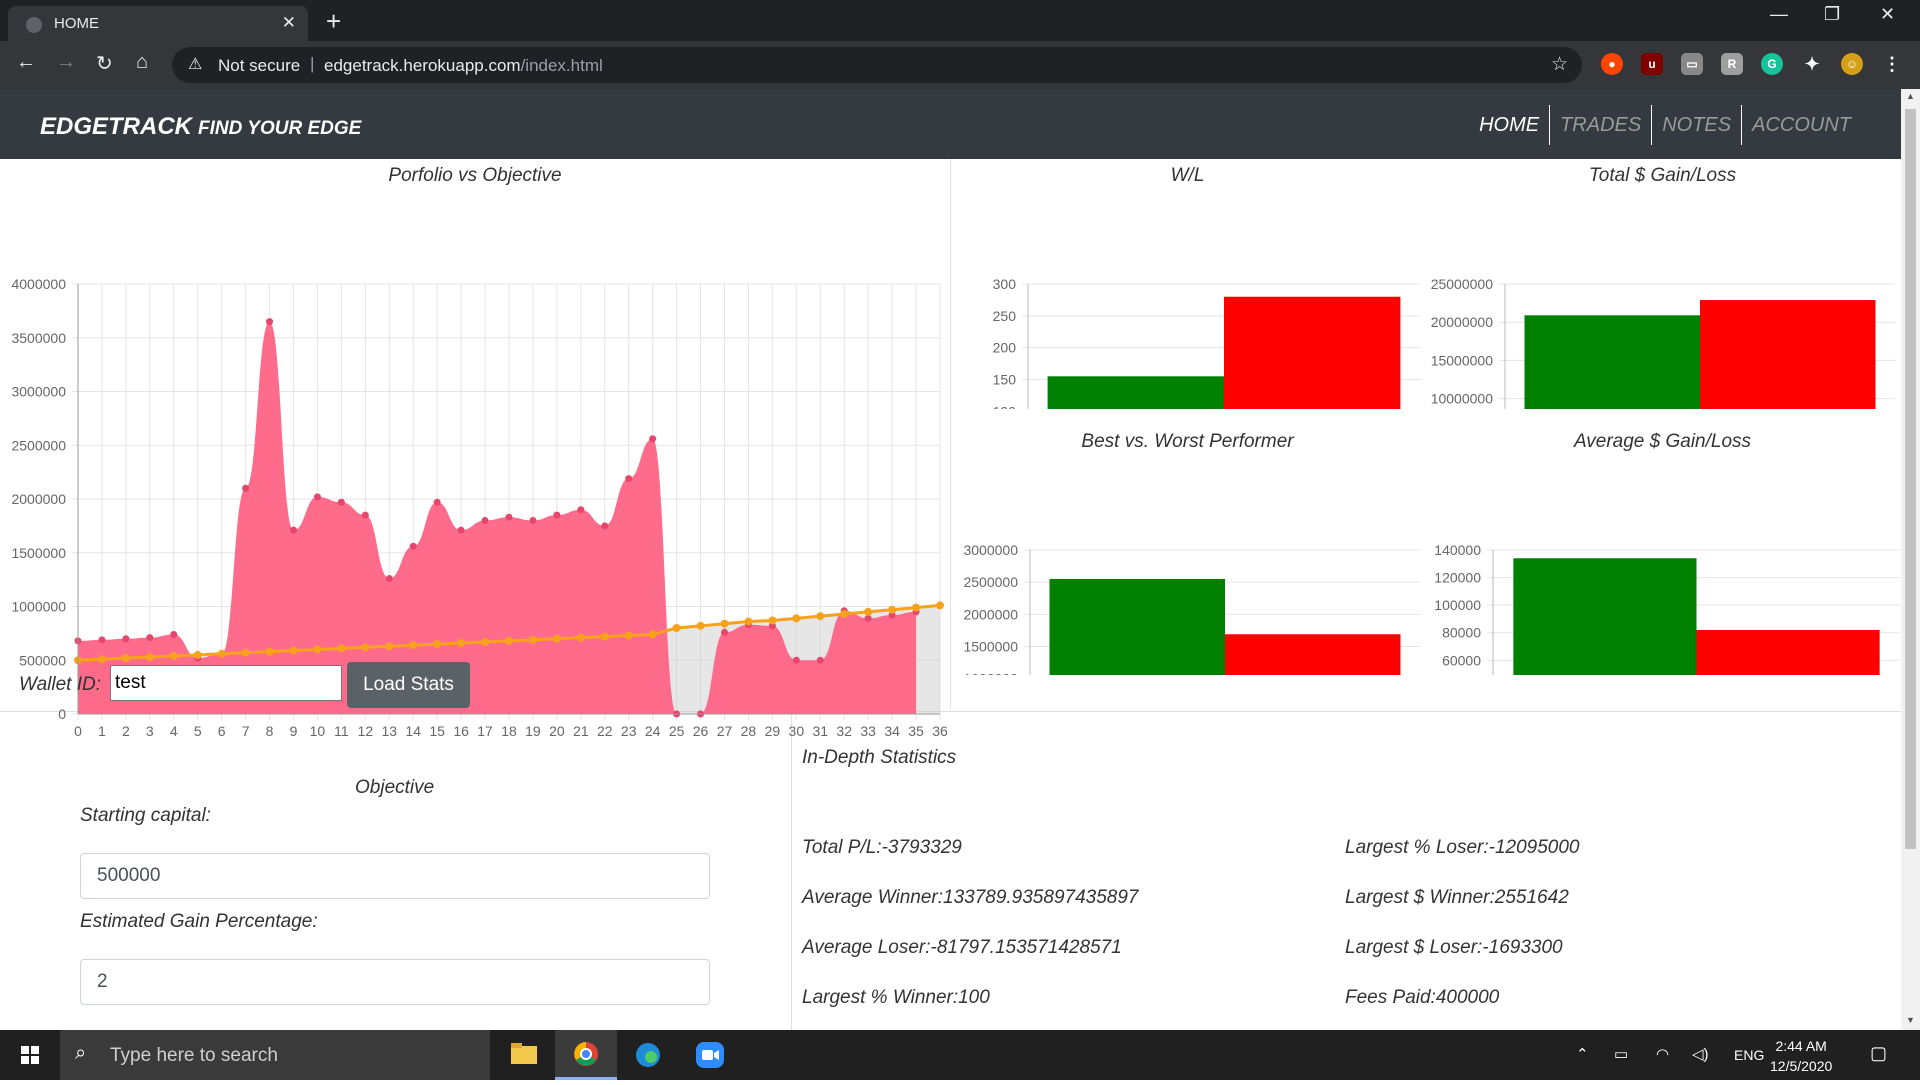  Describe the element at coordinates (200, 127) in the screenshot. I see `brand-logo: EDGETRACK FIND YOUR EDGE` at that location.